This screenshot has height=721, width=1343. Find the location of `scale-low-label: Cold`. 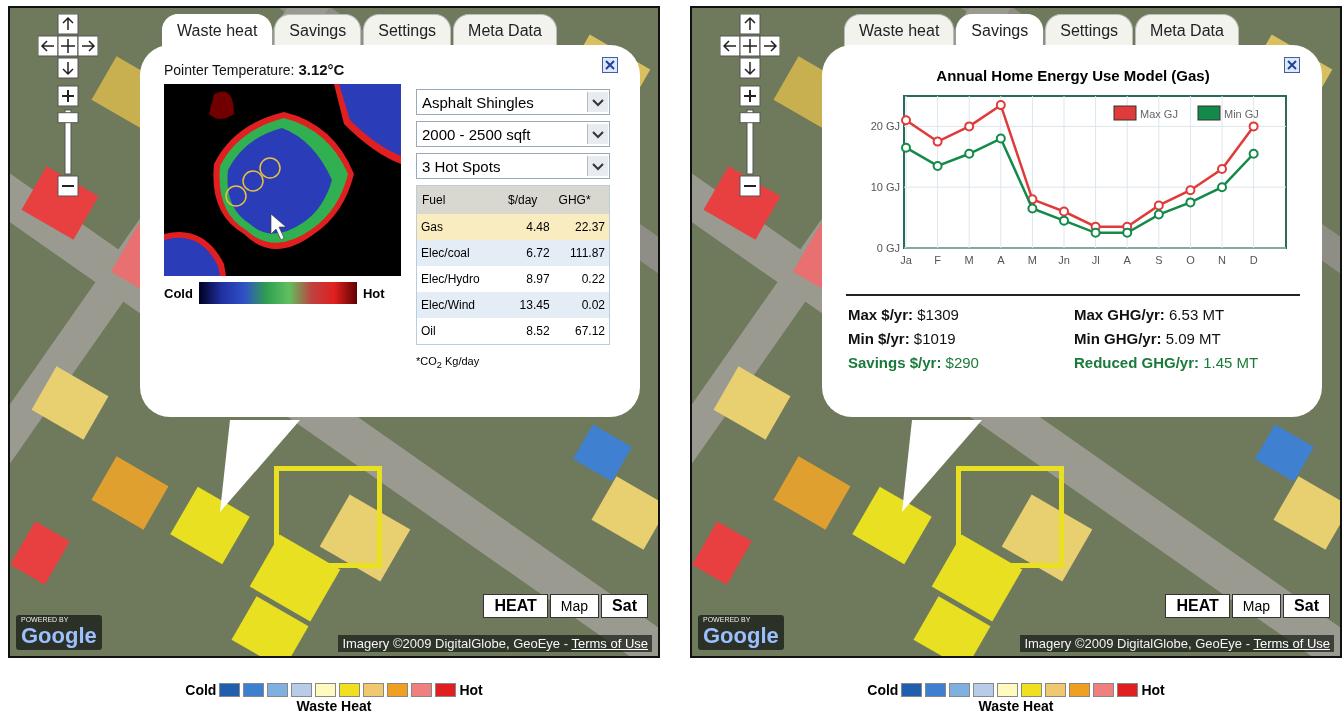

scale-low-label: Cold is located at coordinates (178, 293).